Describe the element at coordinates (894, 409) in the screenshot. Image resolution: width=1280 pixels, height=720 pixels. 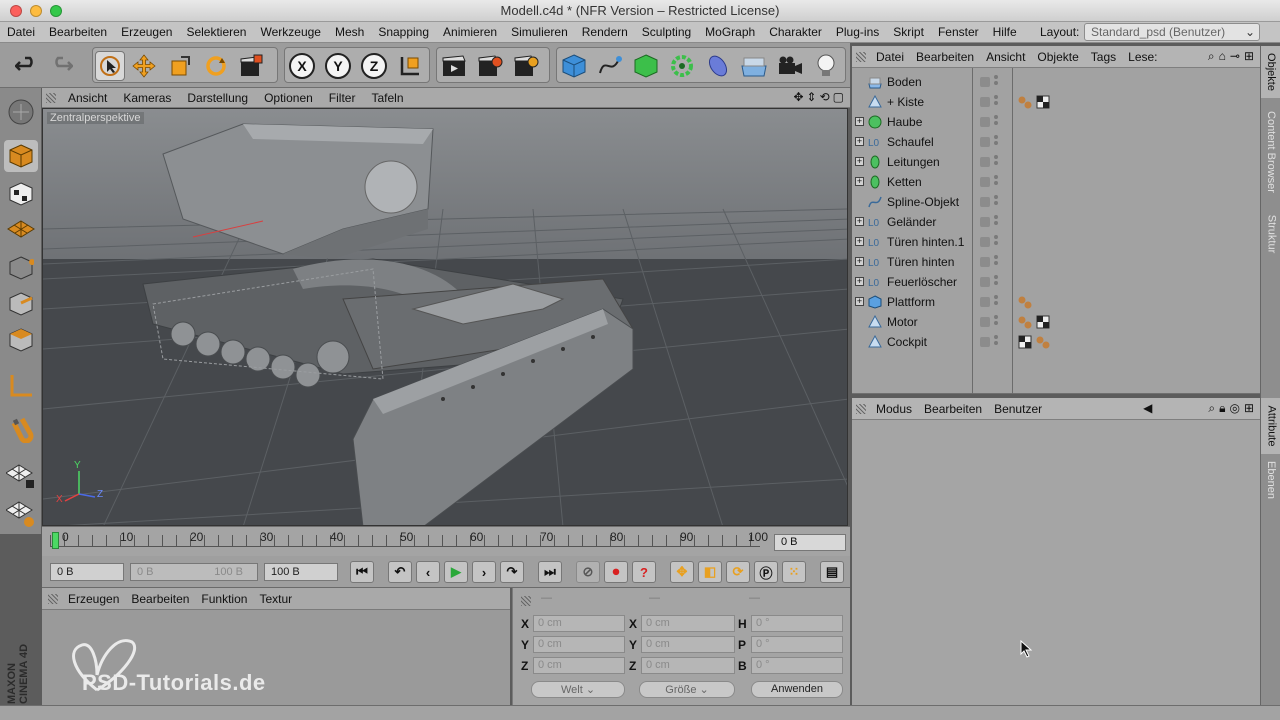
I see `attribute-menu-modus: Modus` at that location.